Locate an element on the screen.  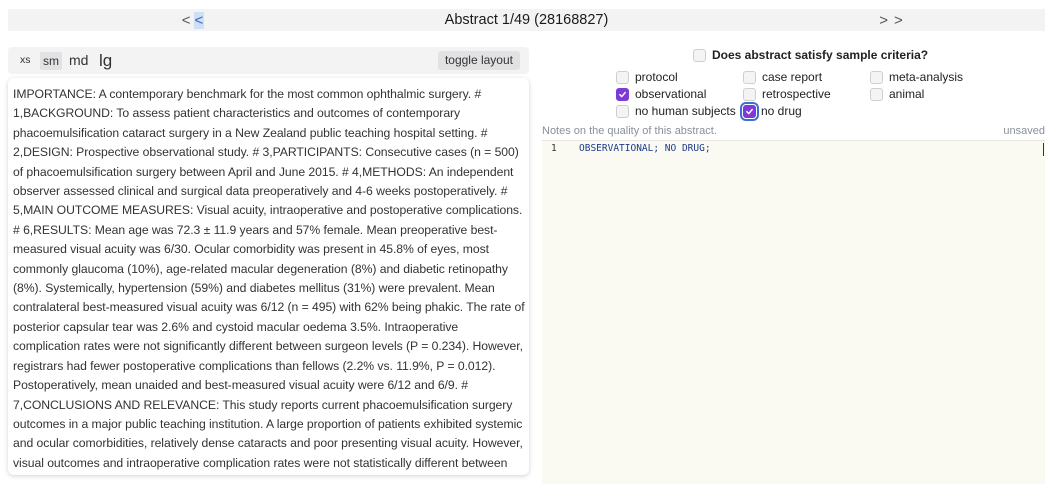
option-no-human-subjects: no human subjects is located at coordinates (676, 111).